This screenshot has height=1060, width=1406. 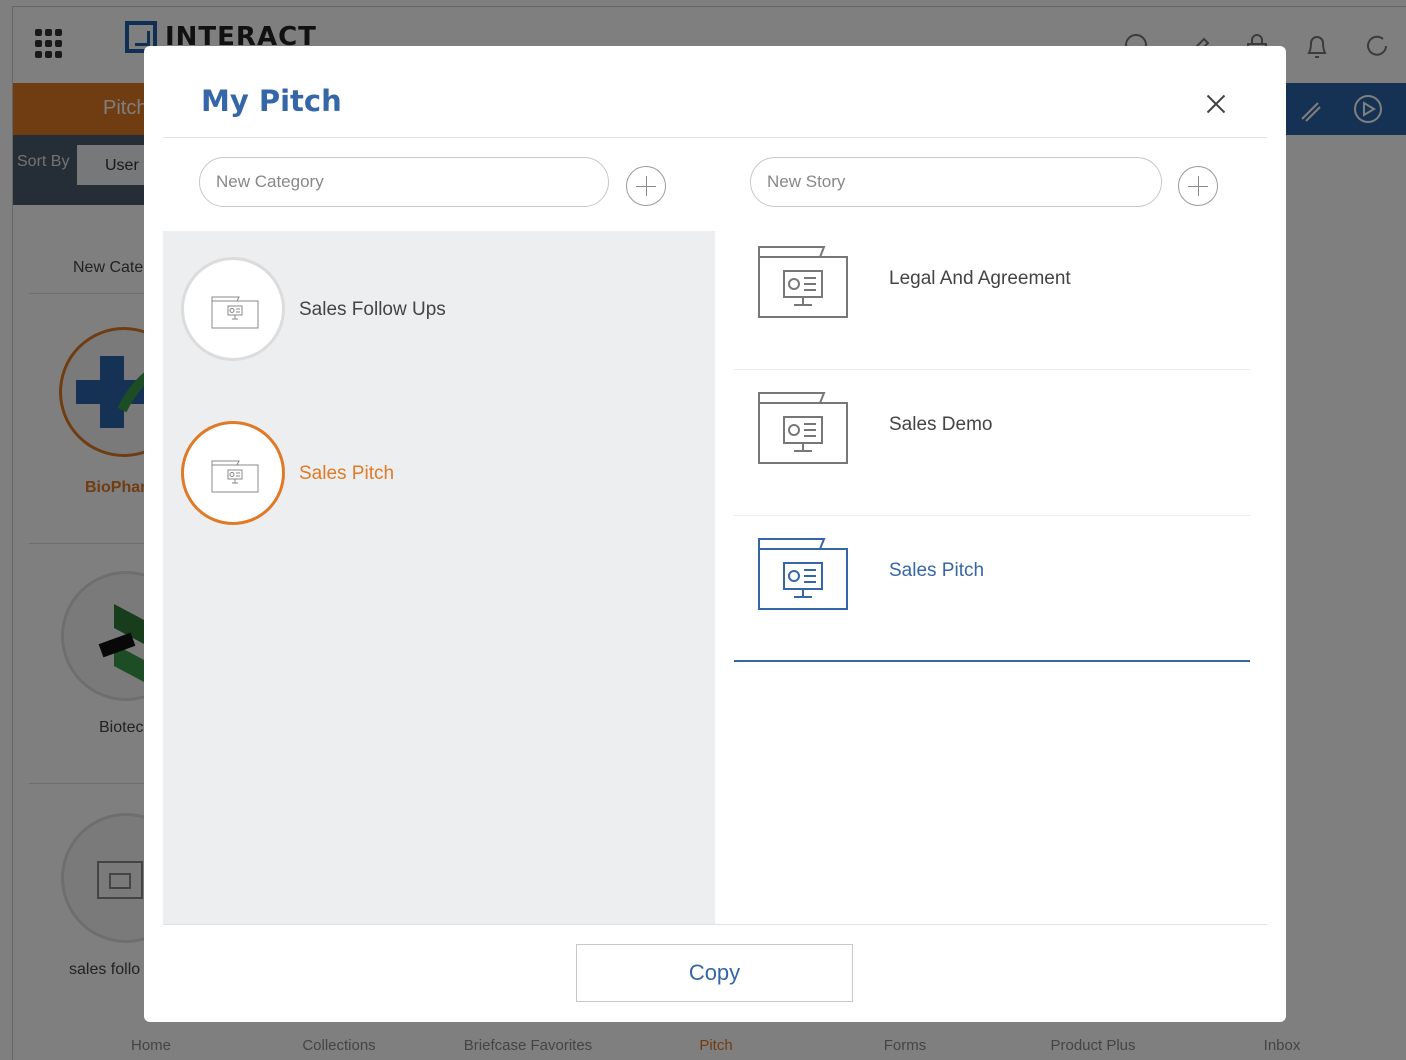 What do you see at coordinates (714, 973) in the screenshot?
I see `copy-button: Copy` at bounding box center [714, 973].